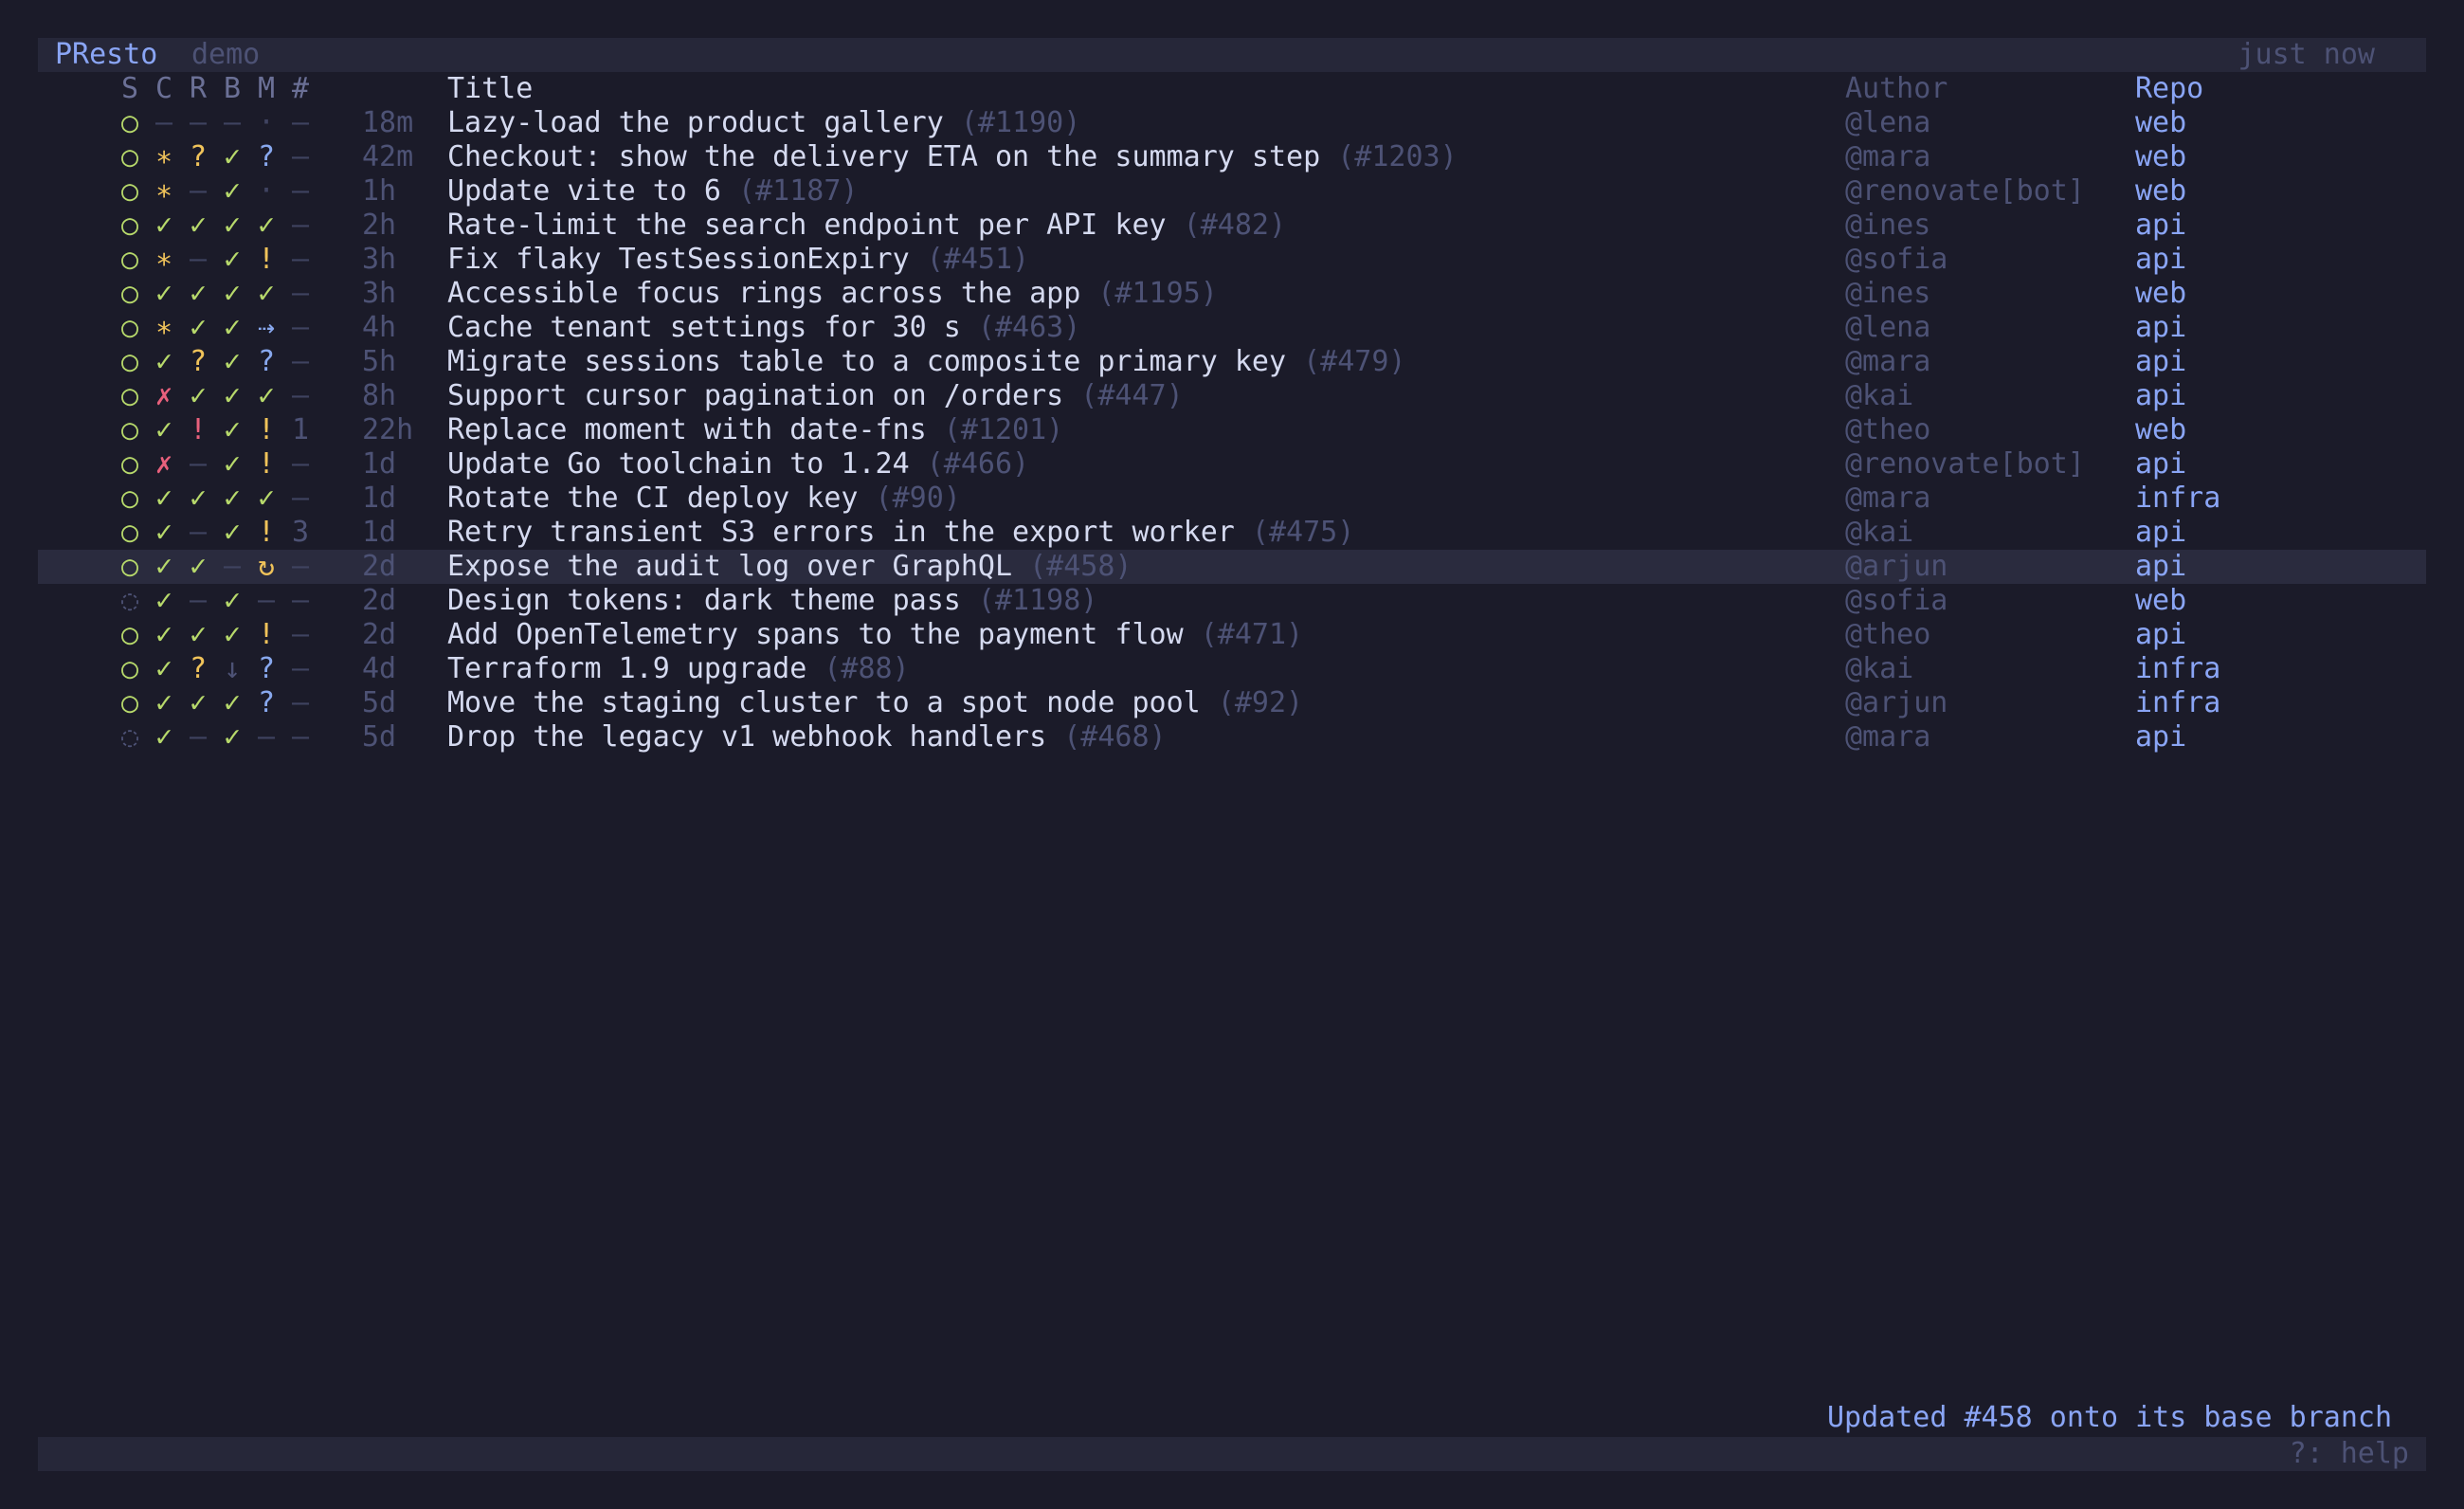  What do you see at coordinates (300, 89) in the screenshot?
I see `column-header-comments: #` at bounding box center [300, 89].